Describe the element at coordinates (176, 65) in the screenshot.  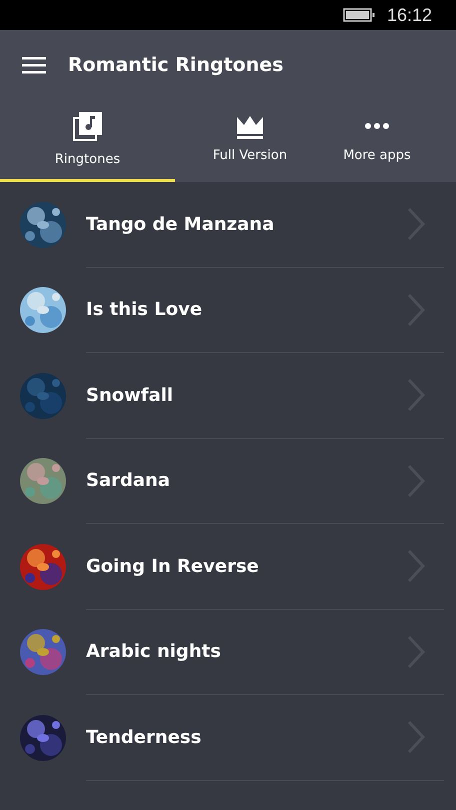
I see `app-title: Romantic Ringtones` at that location.